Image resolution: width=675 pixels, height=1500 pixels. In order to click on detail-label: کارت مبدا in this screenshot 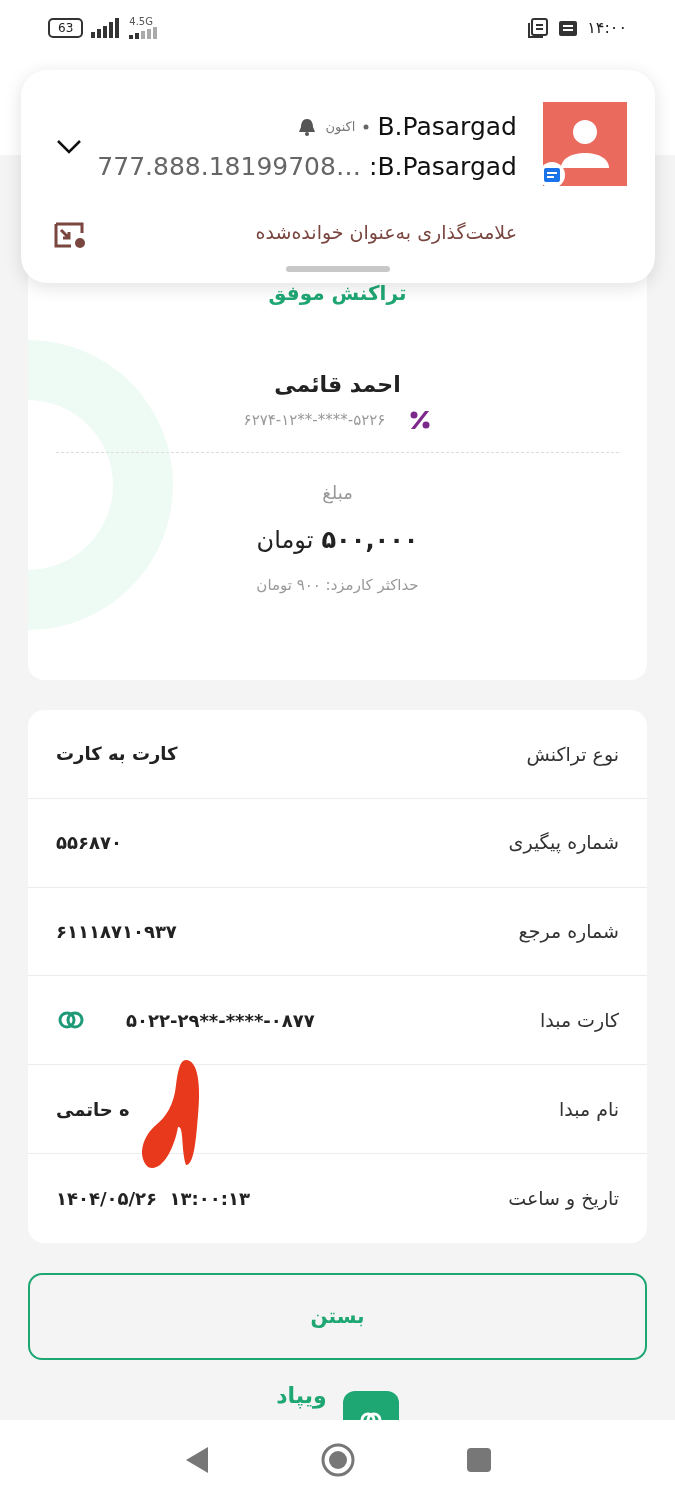, I will do `click(579, 1021)`.